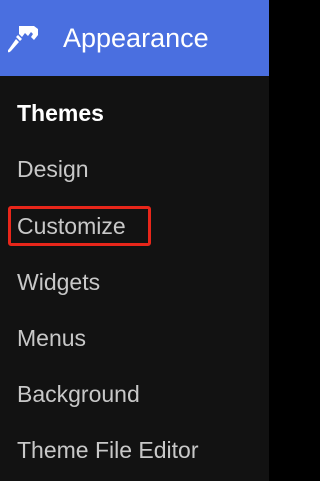 The image size is (320, 481). Describe the element at coordinates (60, 113) in the screenshot. I see `submenu-item-themes: Themes` at that location.